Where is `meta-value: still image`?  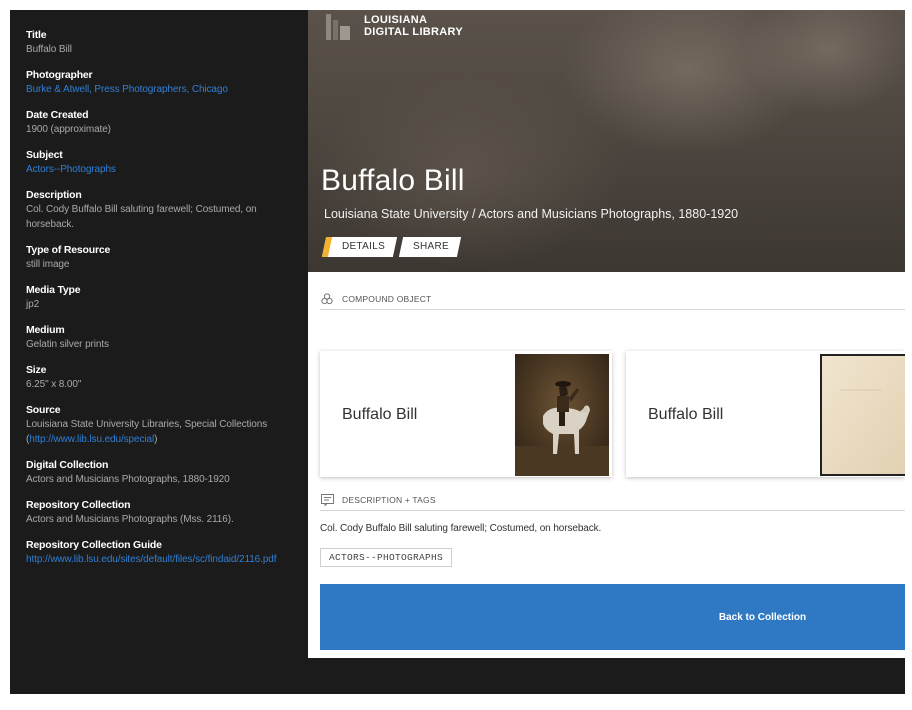
meta-value: still image is located at coordinates (48, 264).